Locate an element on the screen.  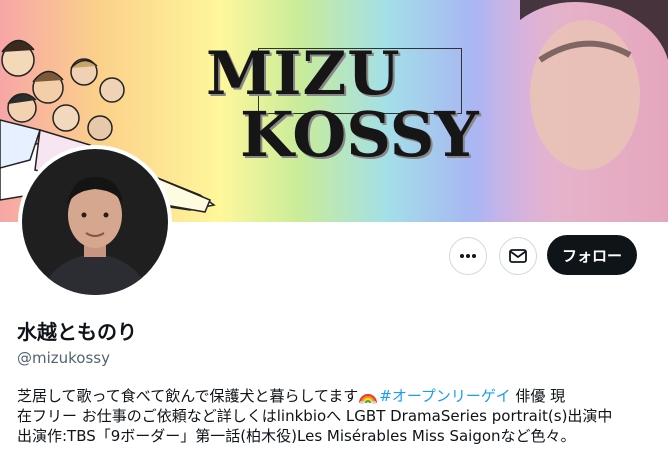
avatar-photo is located at coordinates (95, 222).